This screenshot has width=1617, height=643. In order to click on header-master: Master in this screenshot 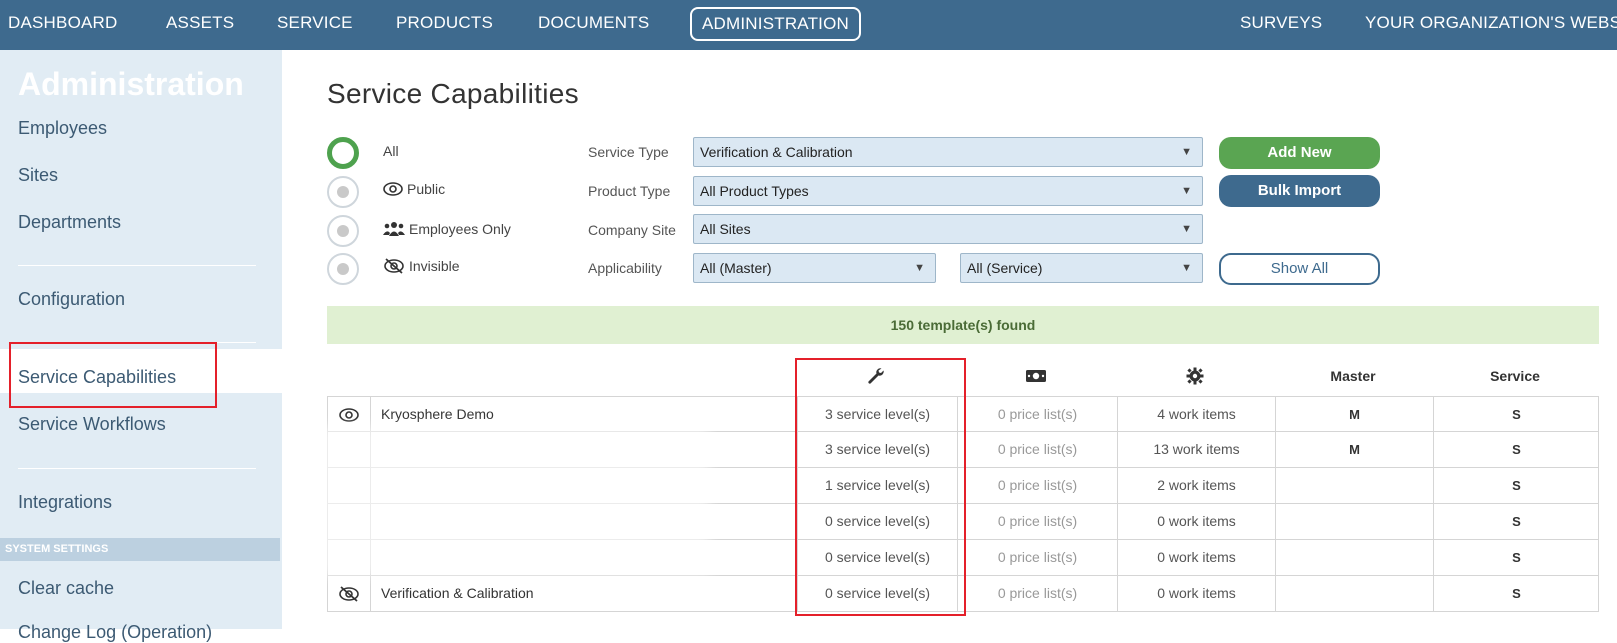, I will do `click(1353, 376)`.